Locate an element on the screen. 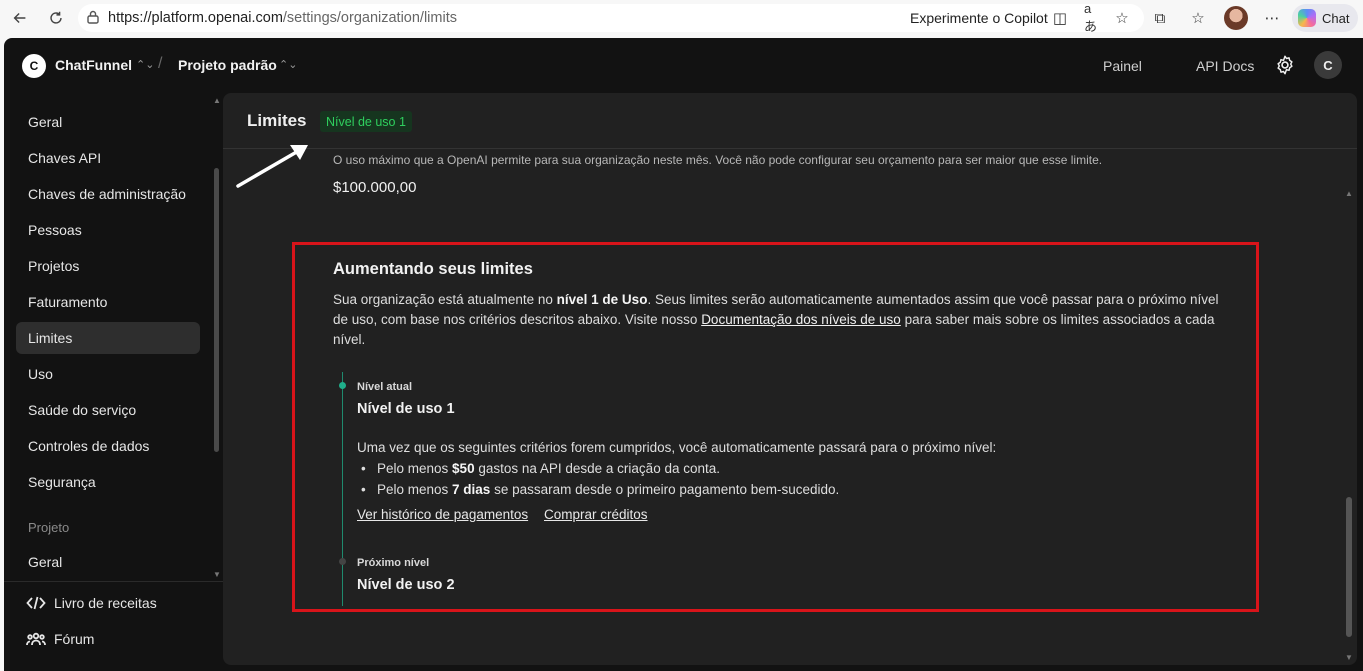 This screenshot has height=671, width=1363. sidebar-footer-forum: Fórum is located at coordinates (60, 639).